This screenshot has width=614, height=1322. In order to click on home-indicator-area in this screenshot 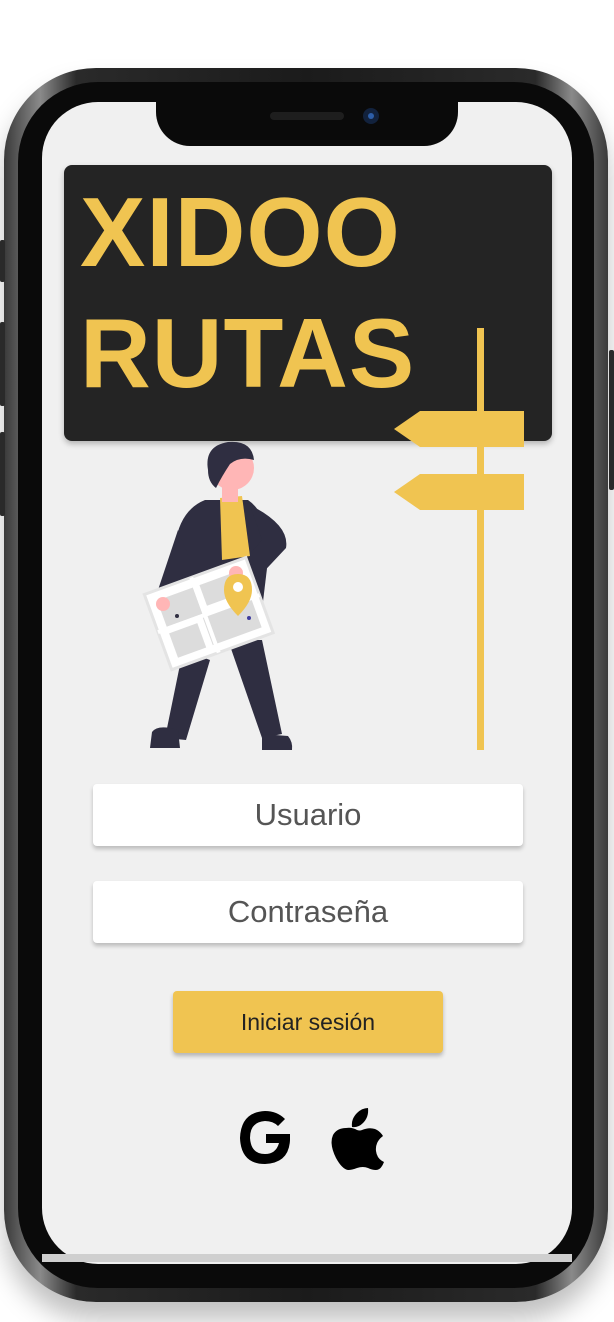, I will do `click(307, 1258)`.